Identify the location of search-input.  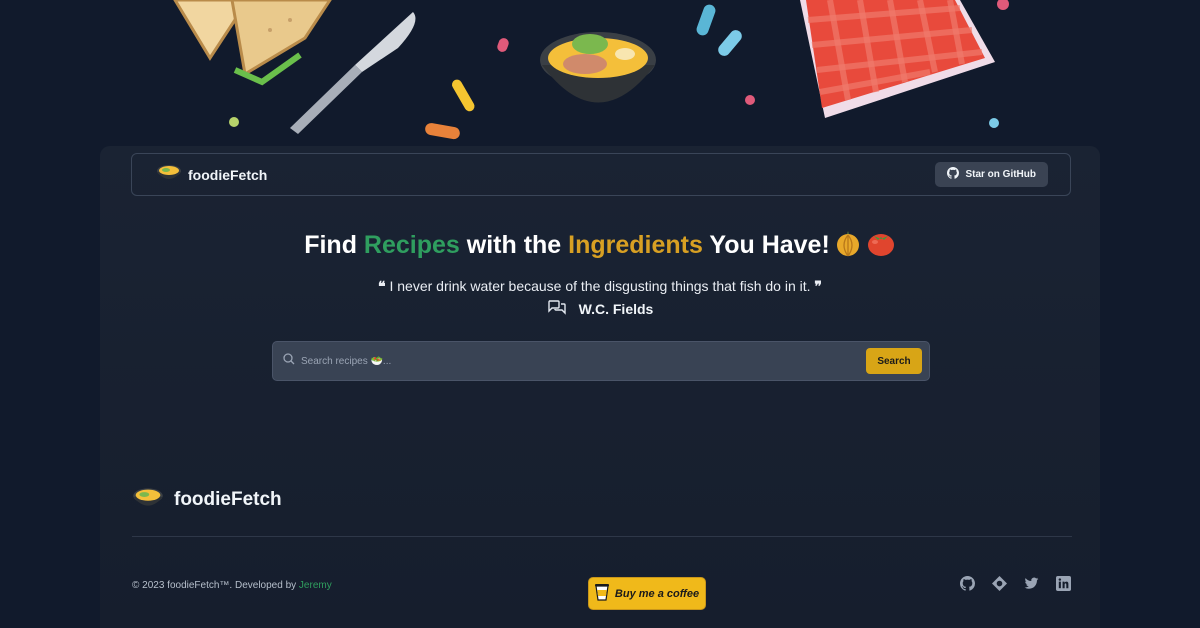
(583, 361).